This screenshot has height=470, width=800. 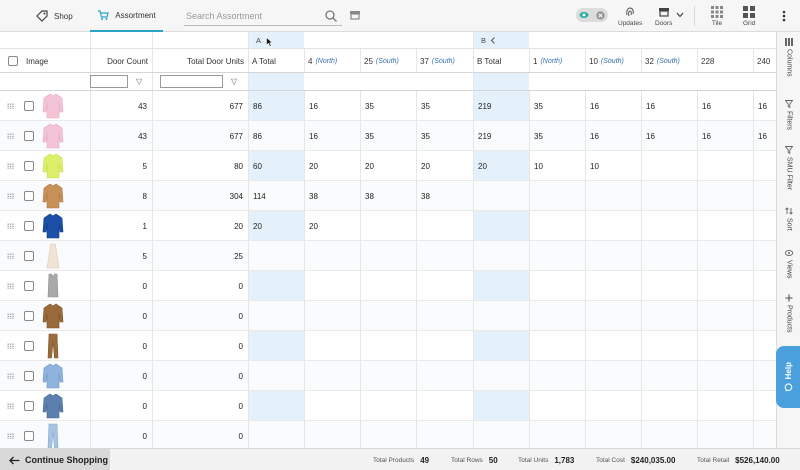 What do you see at coordinates (717, 16) in the screenshot?
I see `tile-view-button: Tile` at bounding box center [717, 16].